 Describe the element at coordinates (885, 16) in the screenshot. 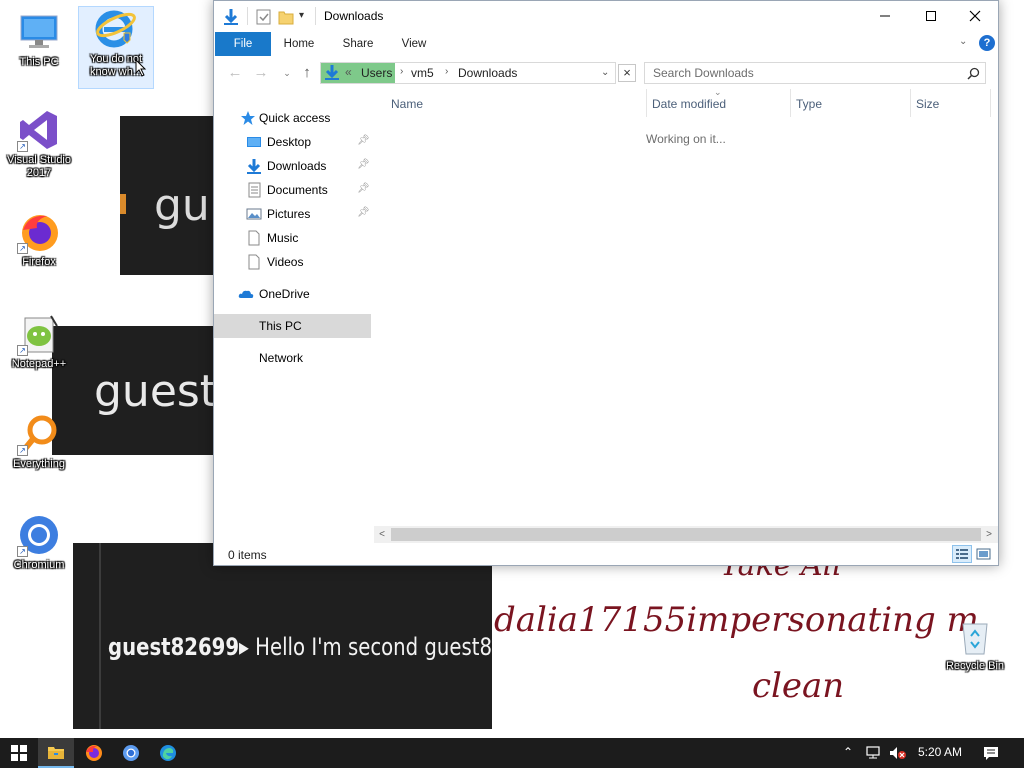

I see `minimize-button` at that location.